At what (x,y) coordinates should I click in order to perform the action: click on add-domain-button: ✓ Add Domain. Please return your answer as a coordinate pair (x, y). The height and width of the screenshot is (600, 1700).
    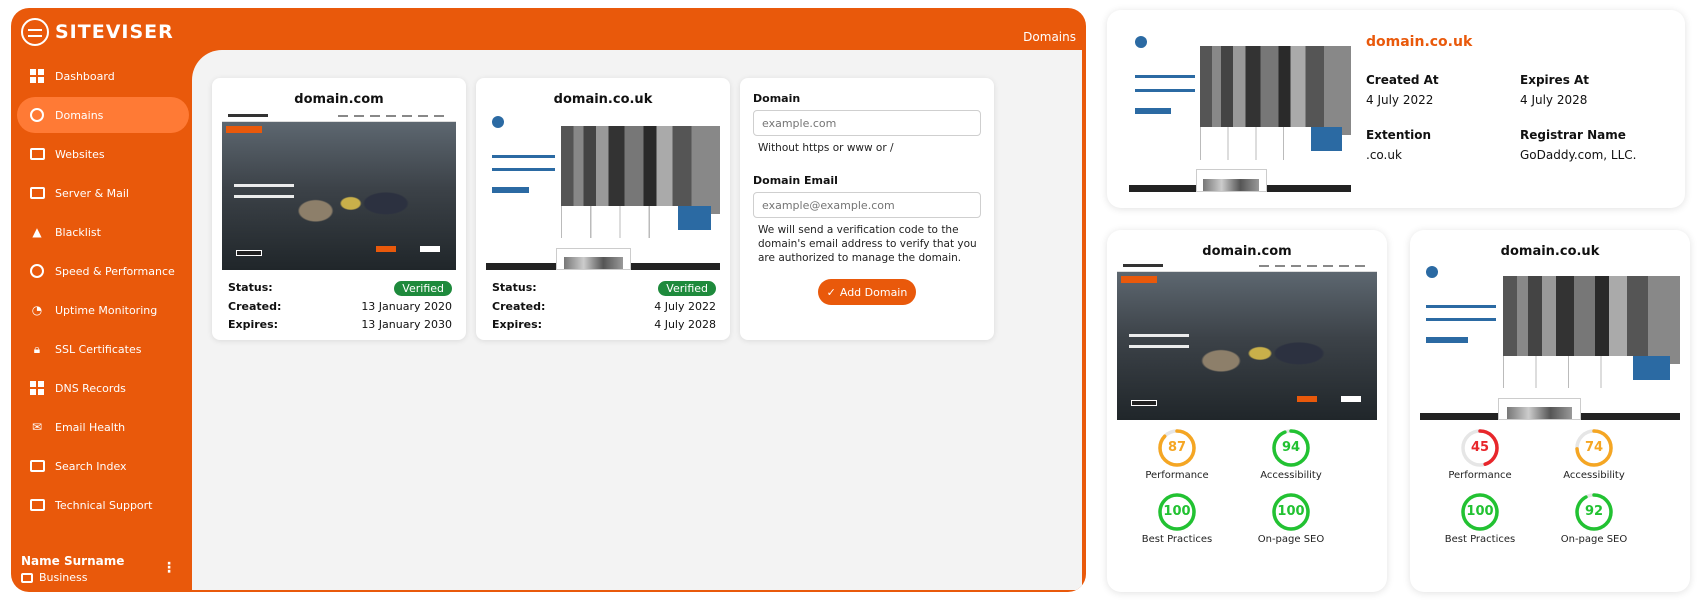
    Looking at the image, I should click on (867, 292).